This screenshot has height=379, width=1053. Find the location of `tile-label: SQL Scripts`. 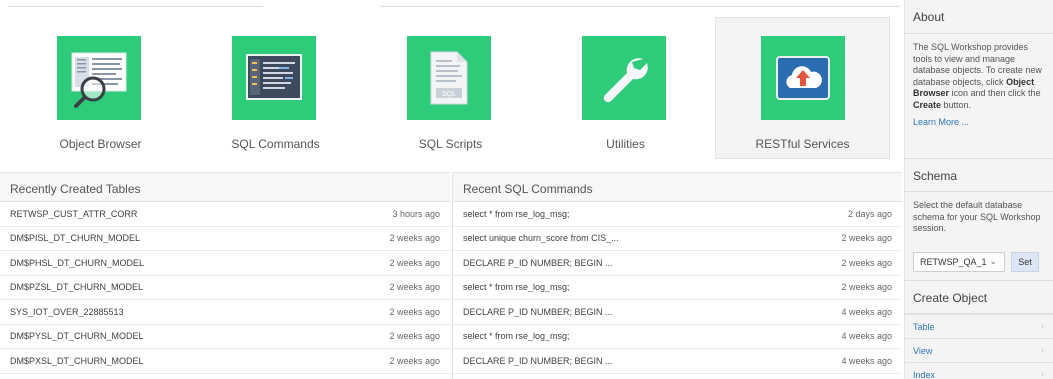

tile-label: SQL Scripts is located at coordinates (450, 144).